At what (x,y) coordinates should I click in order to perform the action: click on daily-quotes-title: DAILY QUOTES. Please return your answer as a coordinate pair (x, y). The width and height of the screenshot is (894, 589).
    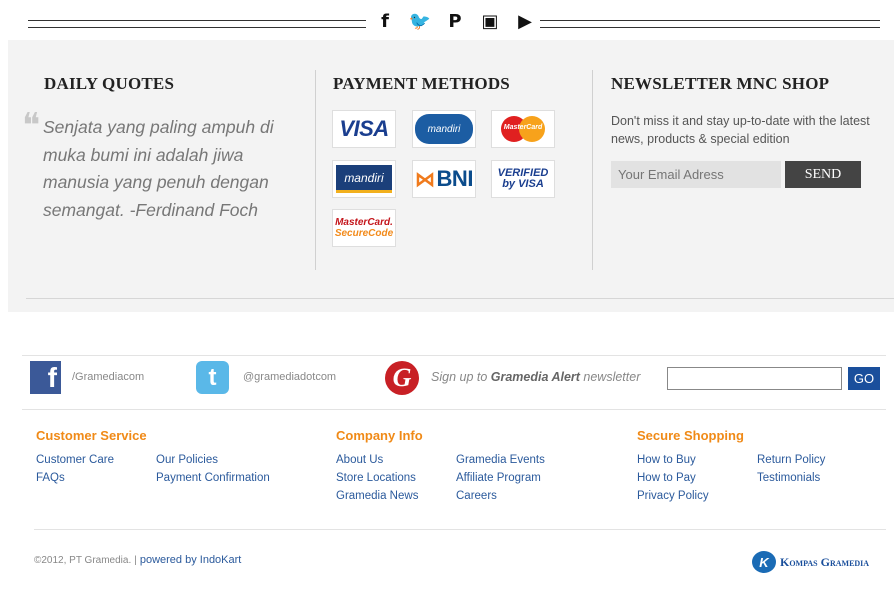
    Looking at the image, I should click on (109, 83).